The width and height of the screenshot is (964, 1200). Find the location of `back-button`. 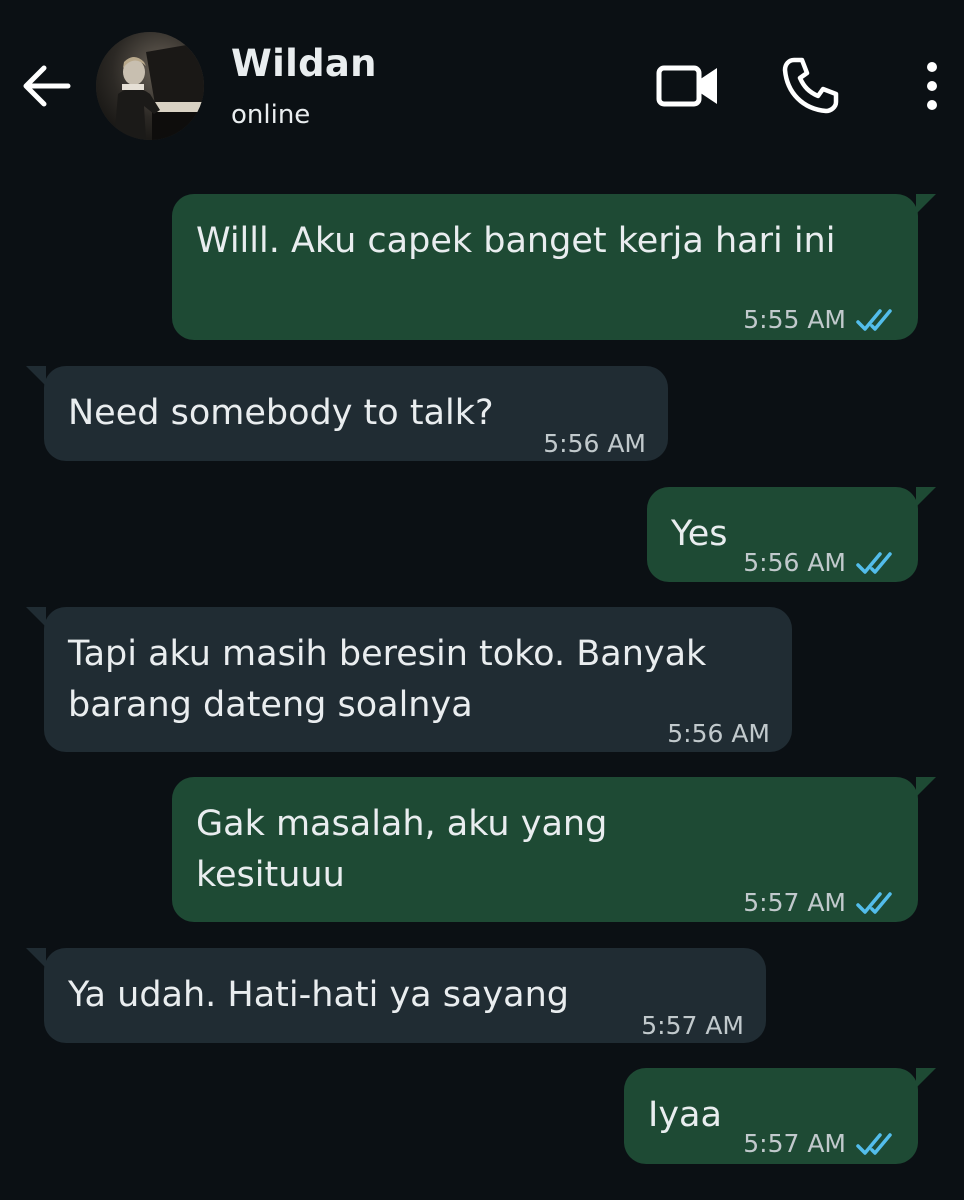

back-button is located at coordinates (46, 86).